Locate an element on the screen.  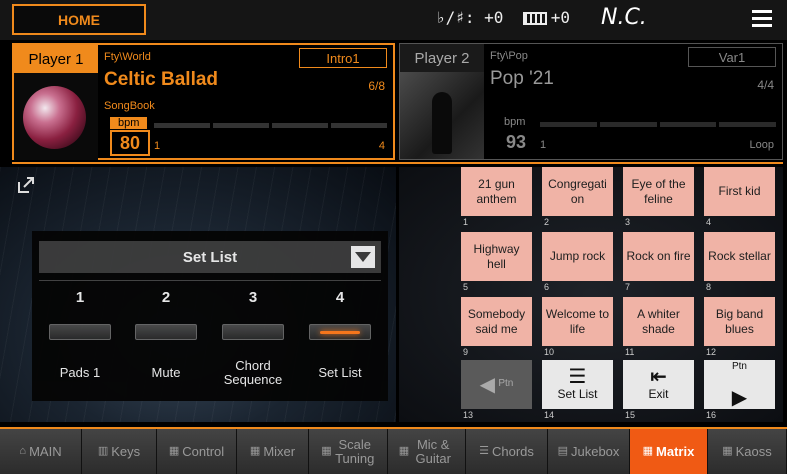
player-1-song-name: Celtic Ballad is located at coordinates (161, 80).